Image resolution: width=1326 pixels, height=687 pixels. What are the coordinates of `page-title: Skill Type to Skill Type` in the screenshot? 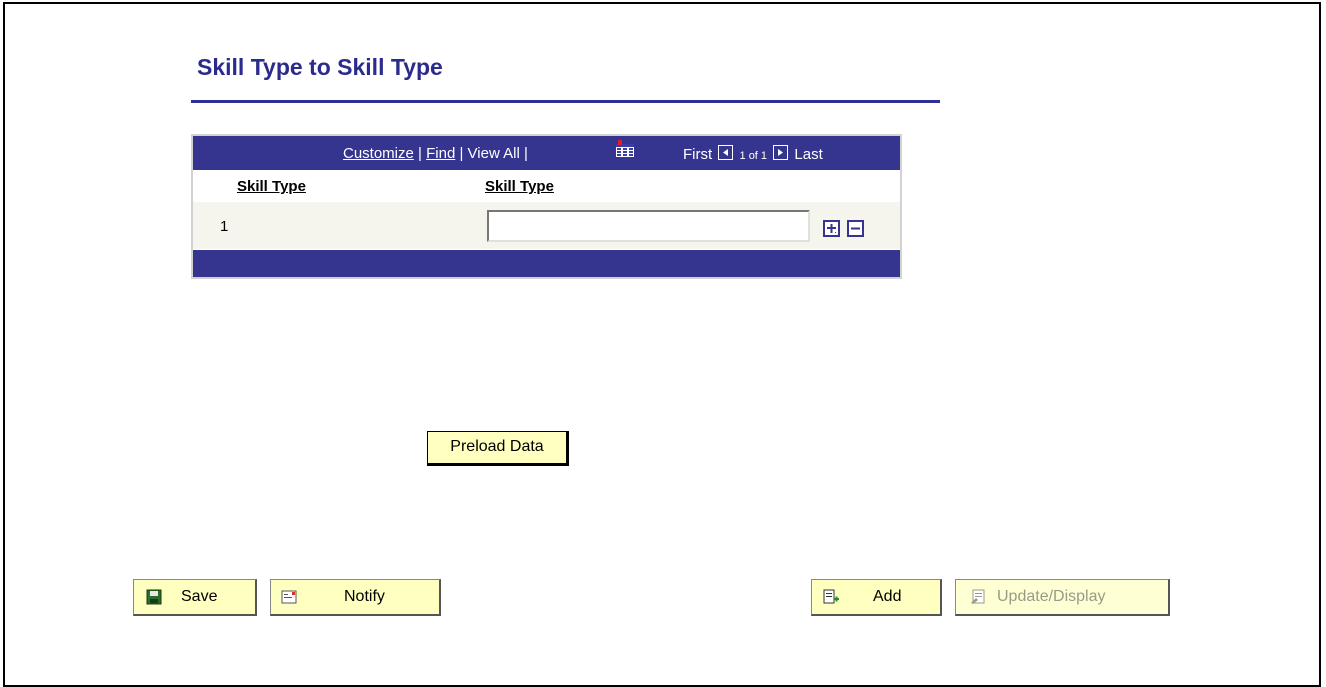 It's located at (320, 67).